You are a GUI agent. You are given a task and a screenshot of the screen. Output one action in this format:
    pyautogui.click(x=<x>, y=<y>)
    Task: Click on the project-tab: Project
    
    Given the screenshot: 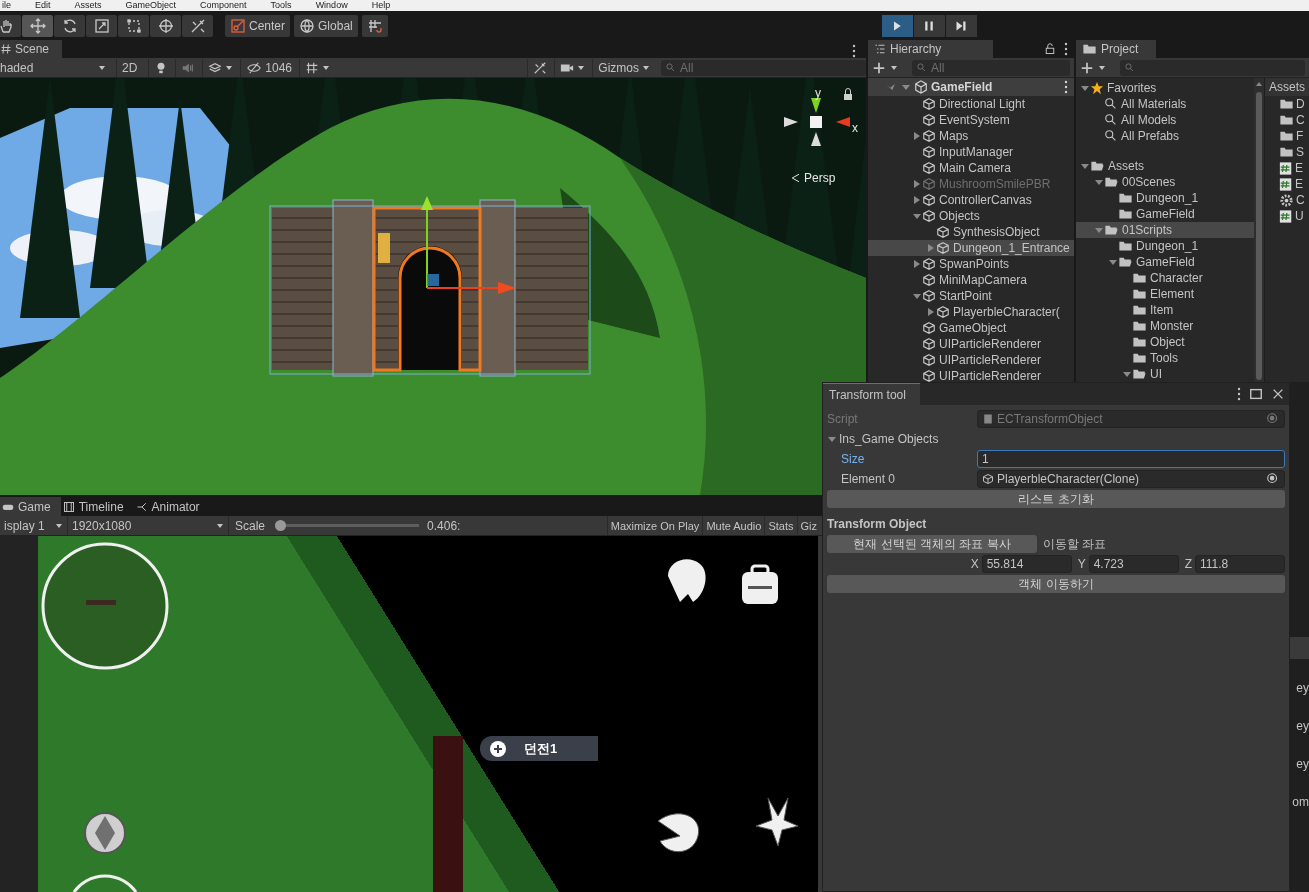 What is the action you would take?
    pyautogui.click(x=1116, y=49)
    